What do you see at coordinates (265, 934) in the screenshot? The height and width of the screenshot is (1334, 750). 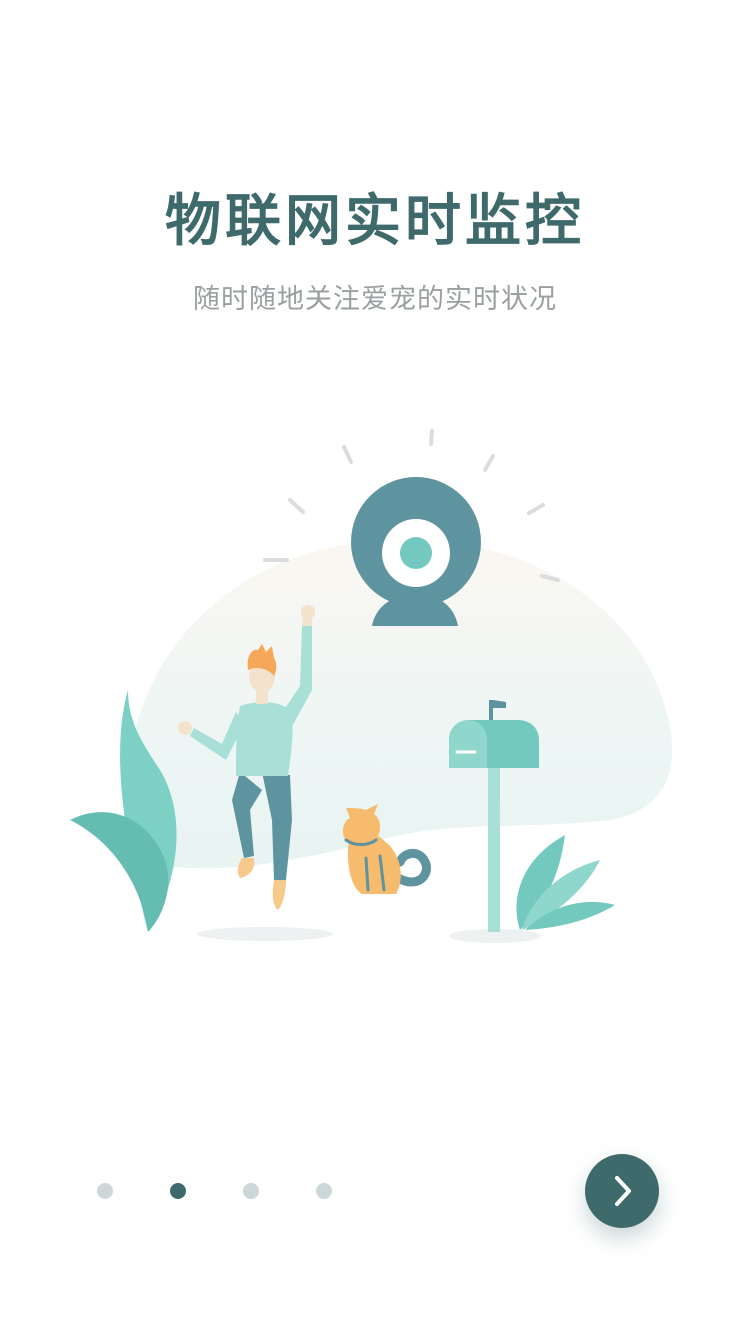 I see `person-shadow` at bounding box center [265, 934].